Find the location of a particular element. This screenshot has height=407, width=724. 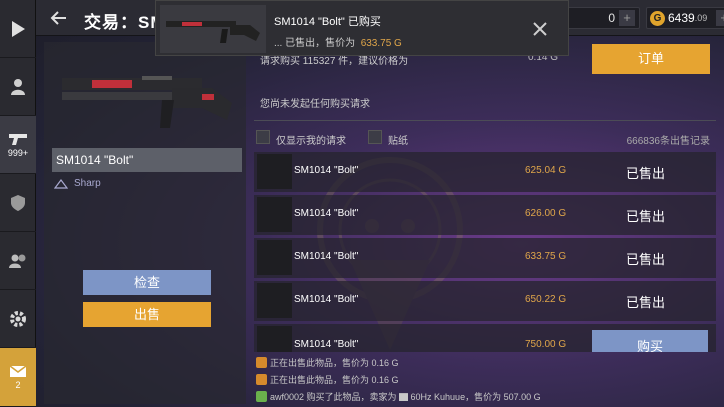

play-icon is located at coordinates (18, 28).